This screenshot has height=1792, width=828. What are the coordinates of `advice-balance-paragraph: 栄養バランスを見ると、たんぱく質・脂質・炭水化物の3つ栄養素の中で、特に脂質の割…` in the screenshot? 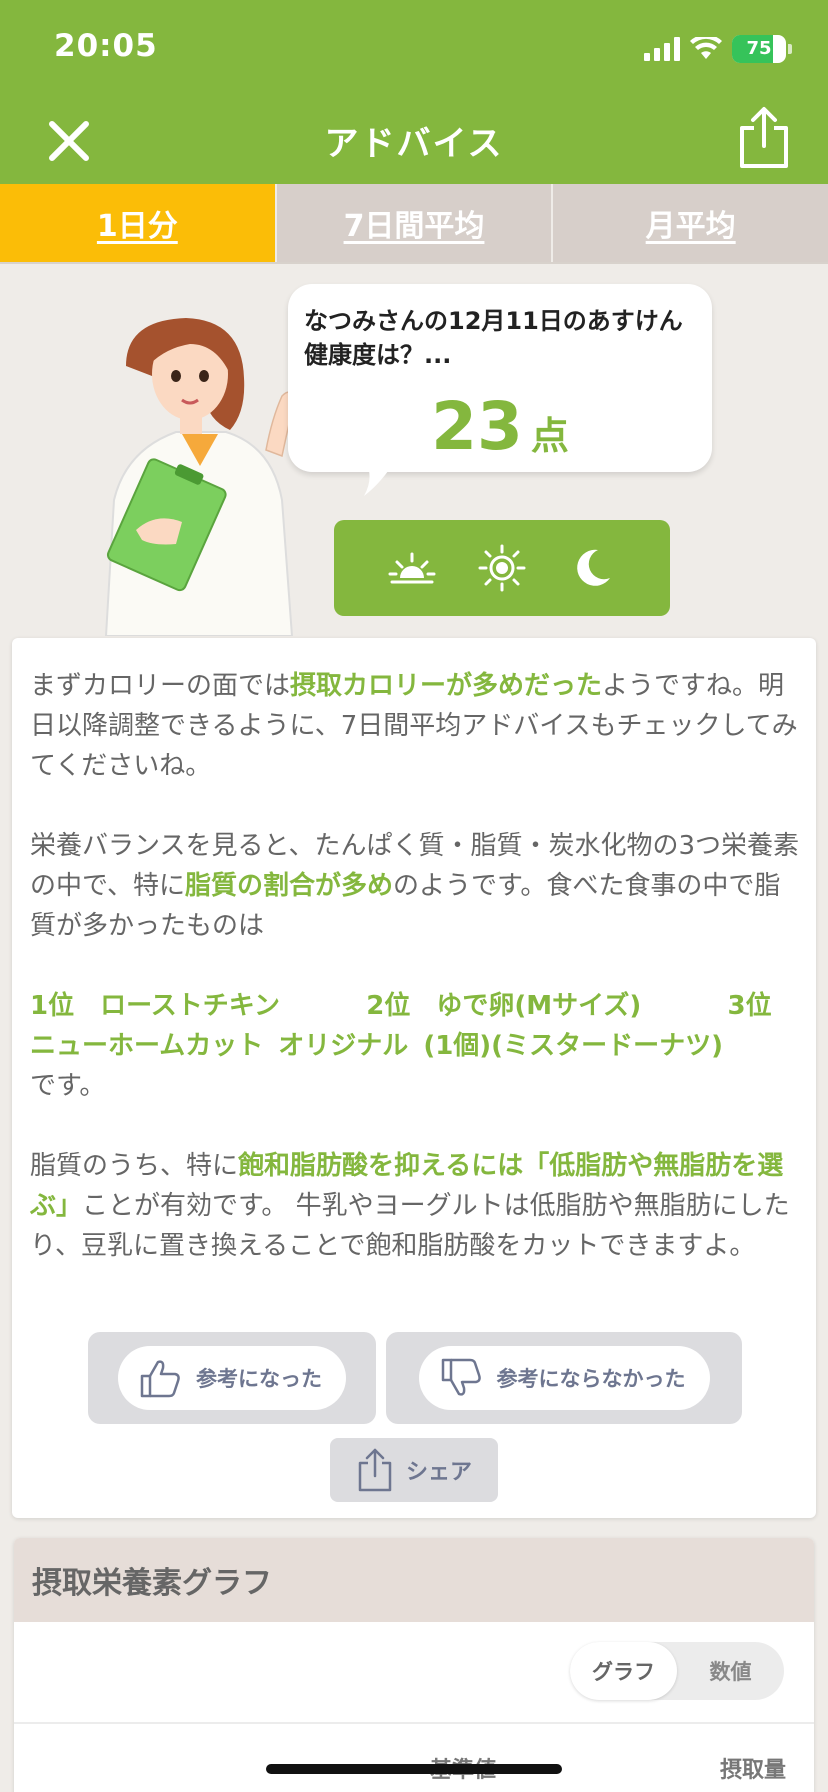 It's located at (414, 886).